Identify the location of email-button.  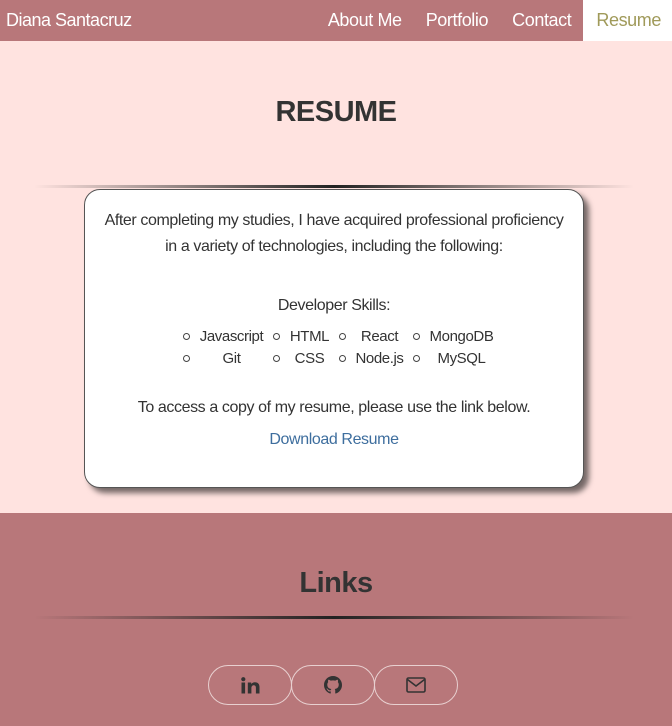
(416, 685).